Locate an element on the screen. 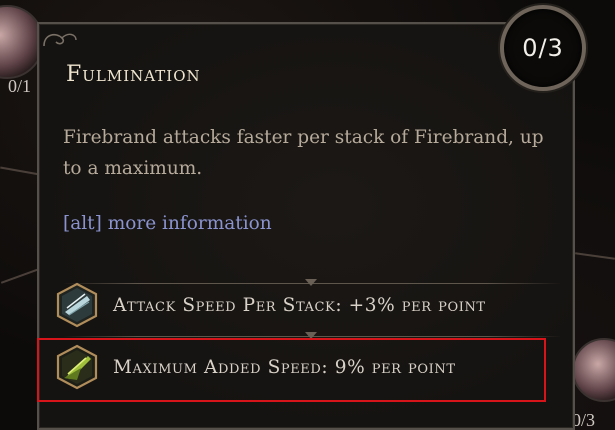  stat-row-attack-speed: Attack Speed Per Stack: +3% per point is located at coordinates (300, 305).